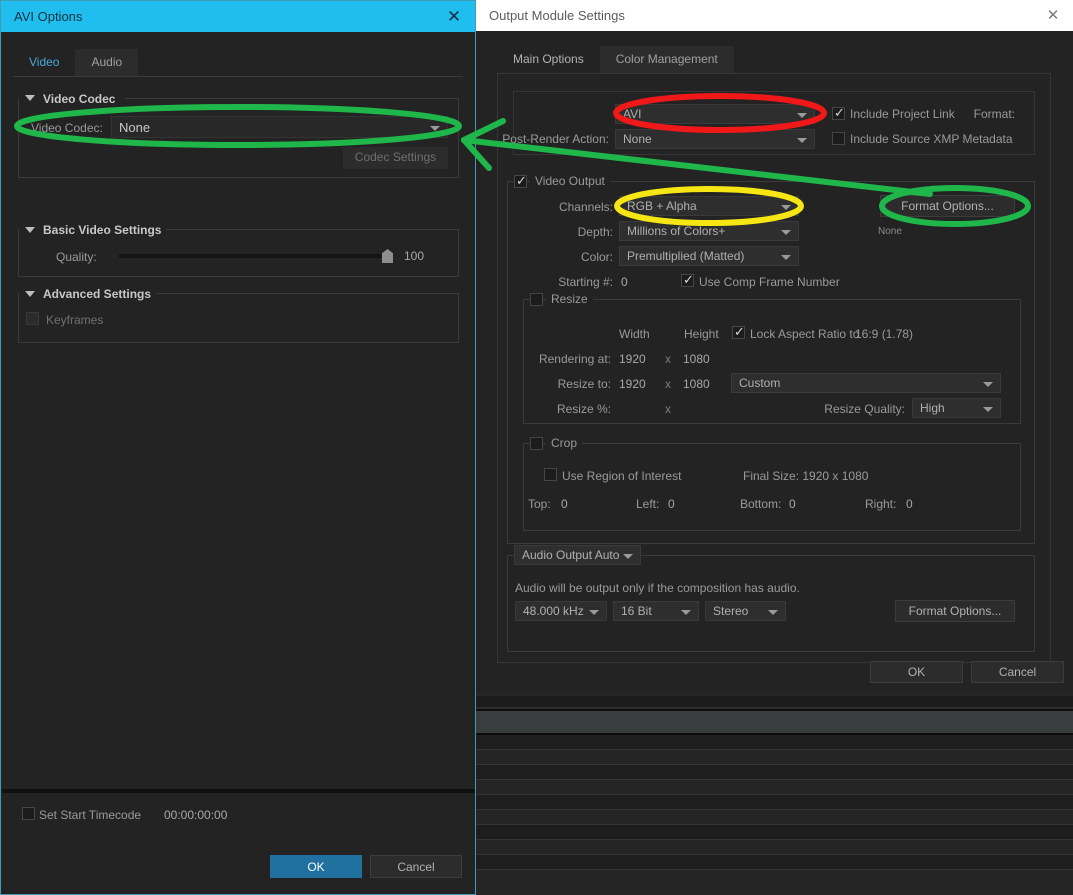 This screenshot has width=1073, height=895. Describe the element at coordinates (520, 180) in the screenshot. I see `video-output-checkbox` at that location.